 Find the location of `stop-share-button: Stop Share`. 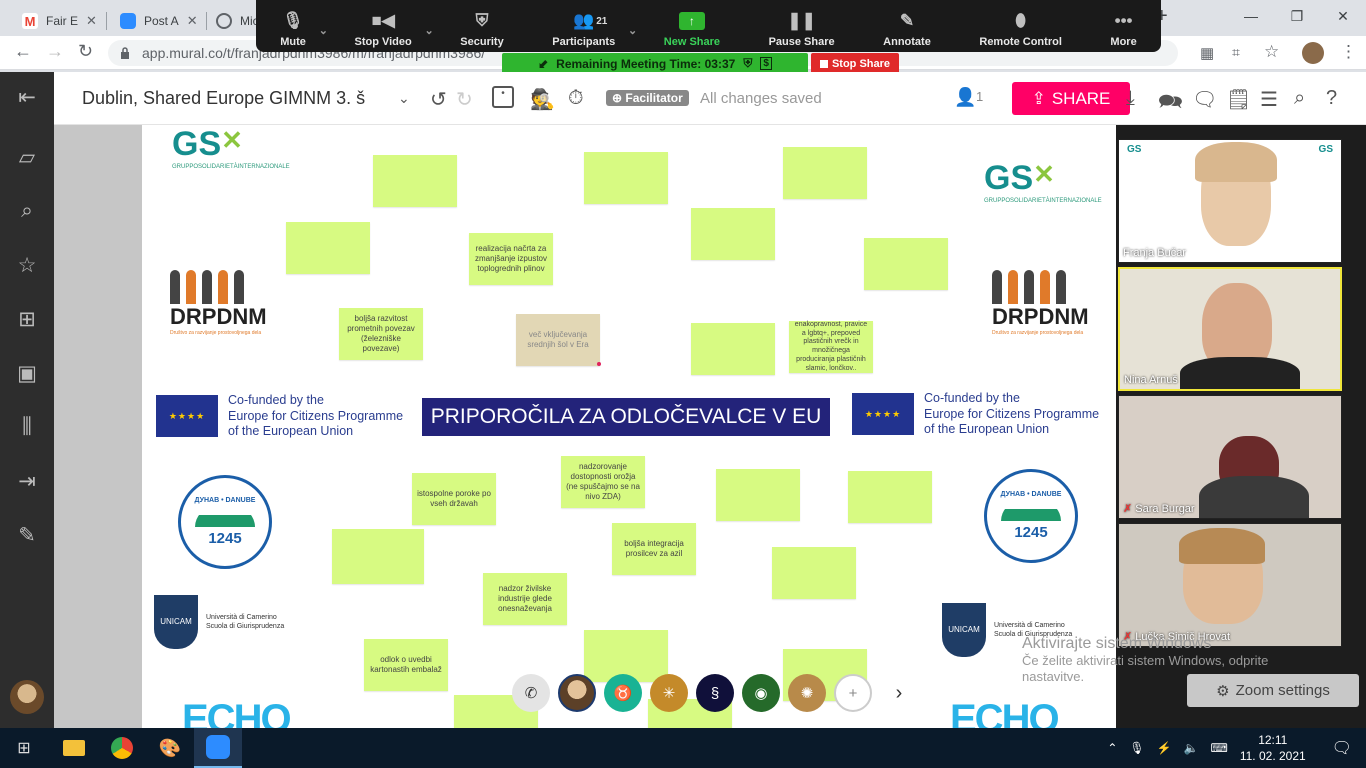

stop-share-button: Stop Share is located at coordinates (855, 63).